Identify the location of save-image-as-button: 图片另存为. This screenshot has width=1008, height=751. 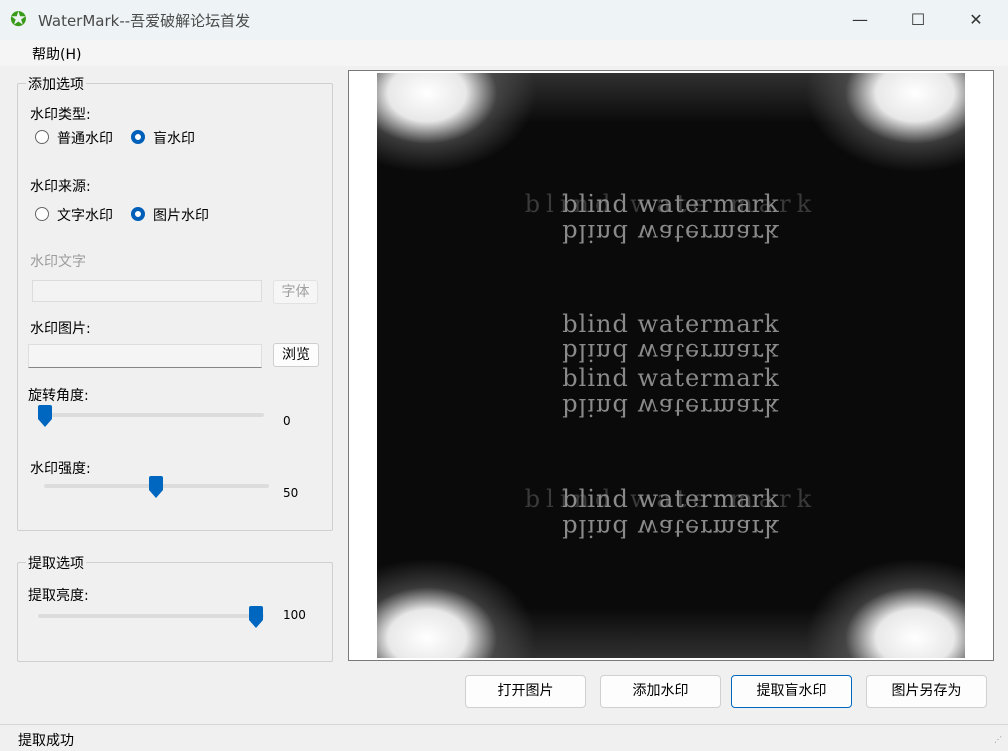
(926, 691).